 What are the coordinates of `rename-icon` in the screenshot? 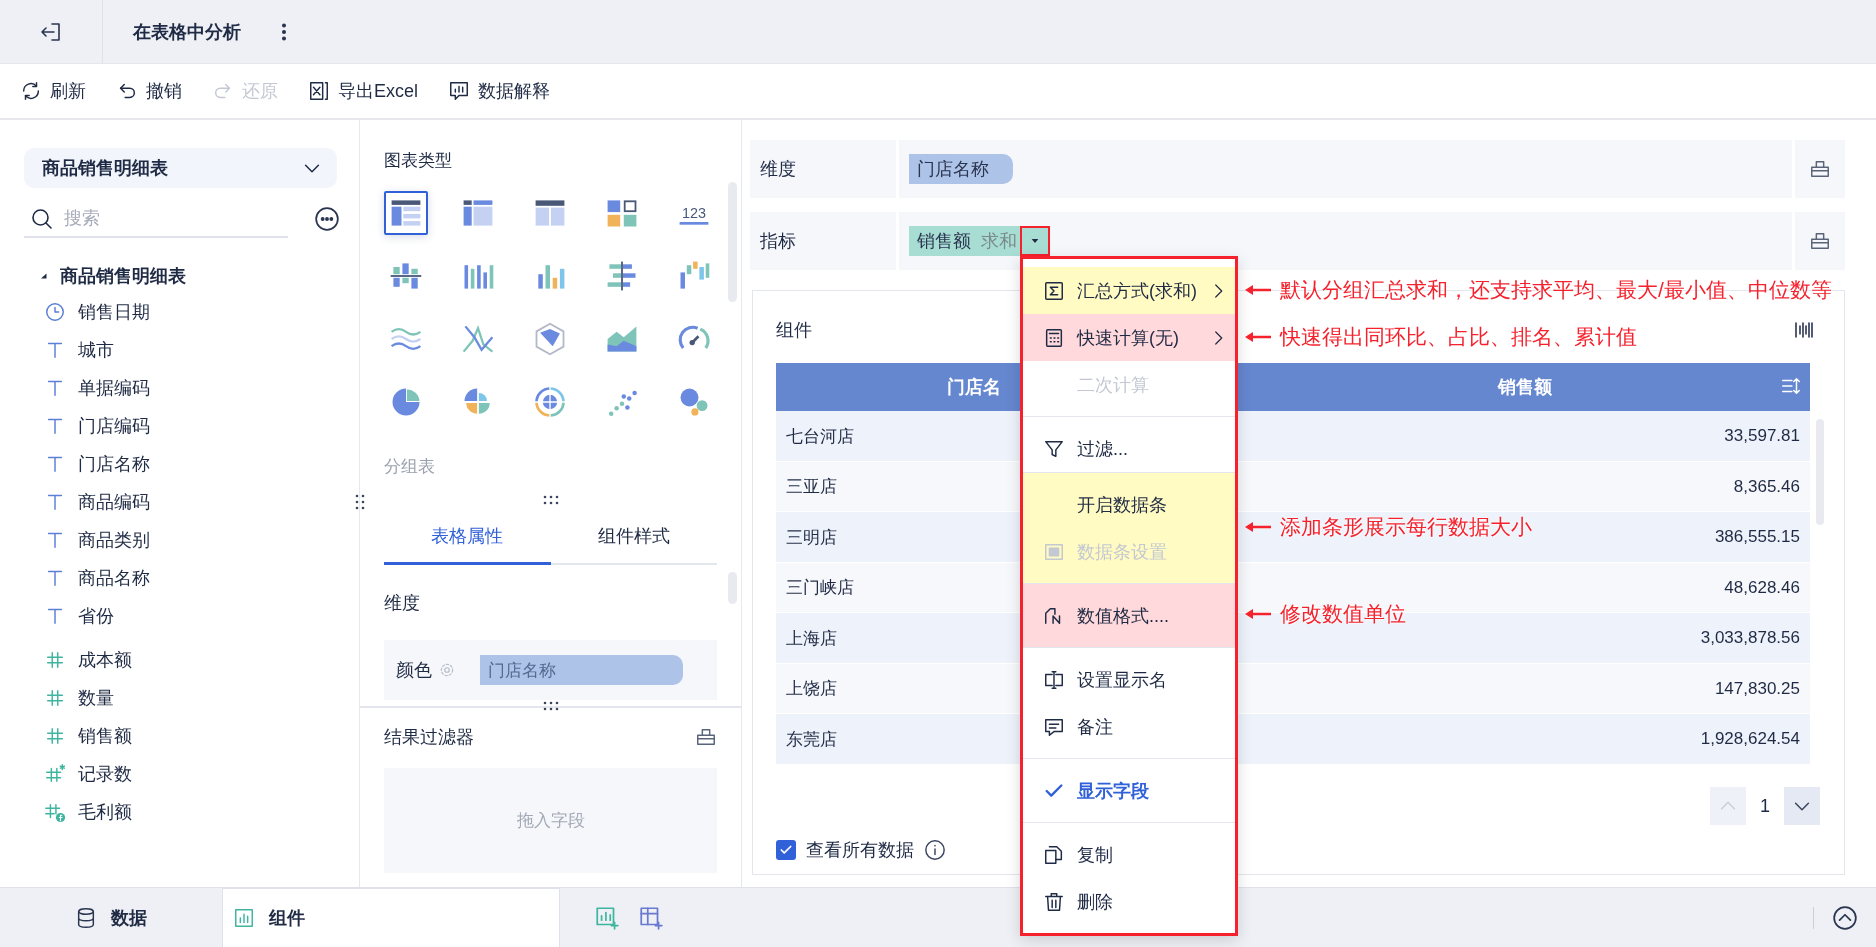 It's located at (1054, 679).